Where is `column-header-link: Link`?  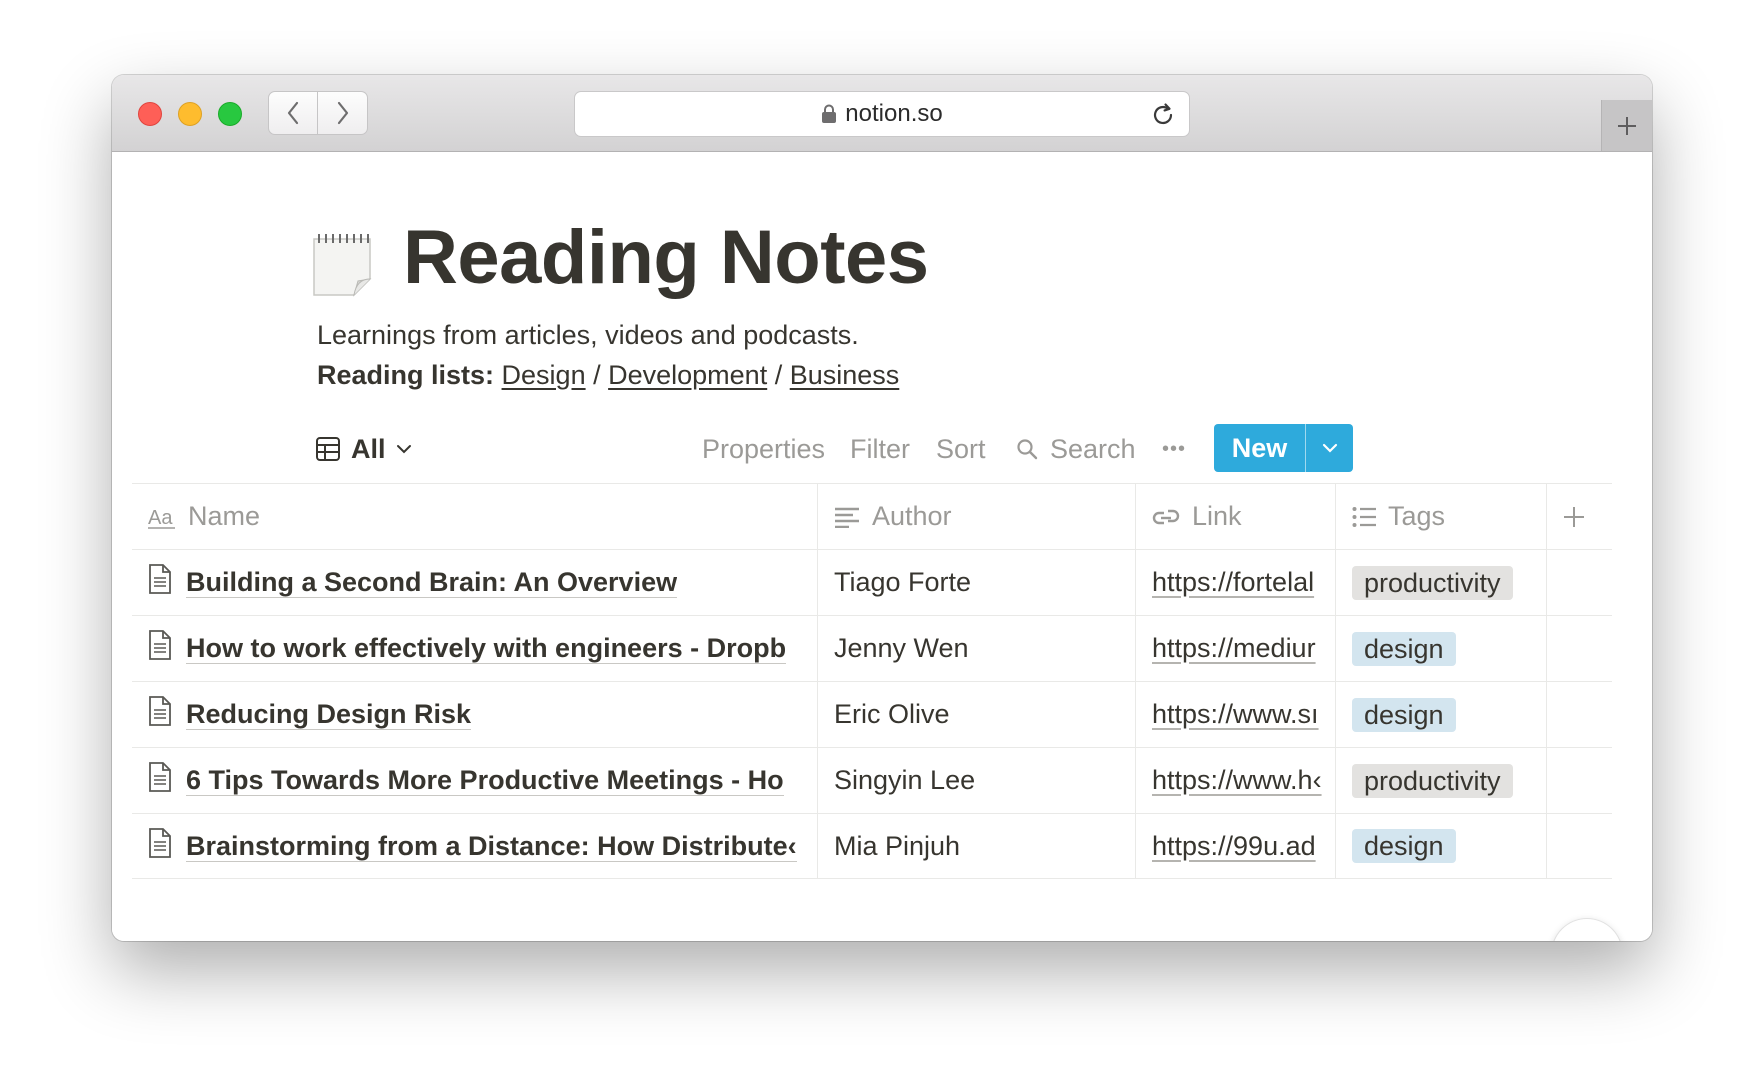
column-header-link: Link is located at coordinates (1236, 516).